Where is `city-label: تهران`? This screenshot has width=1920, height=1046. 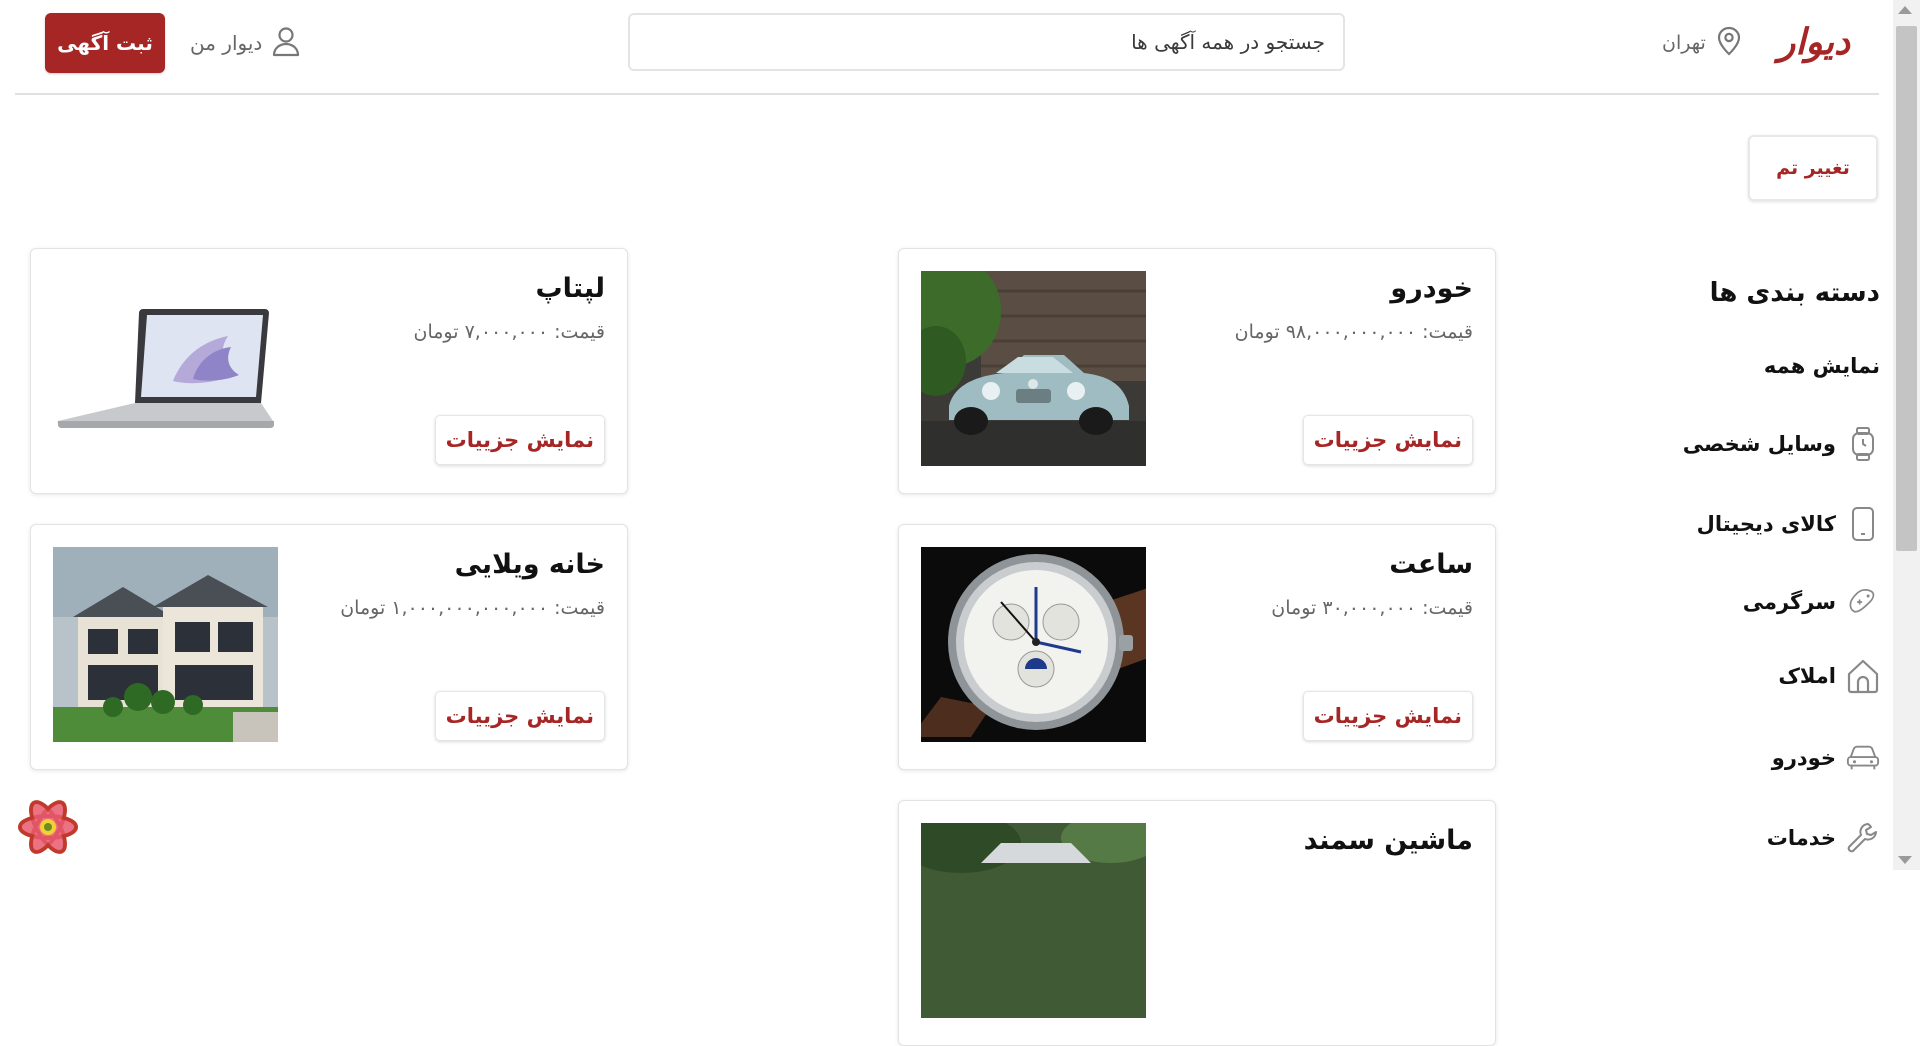
city-label: تهران is located at coordinates (1684, 43).